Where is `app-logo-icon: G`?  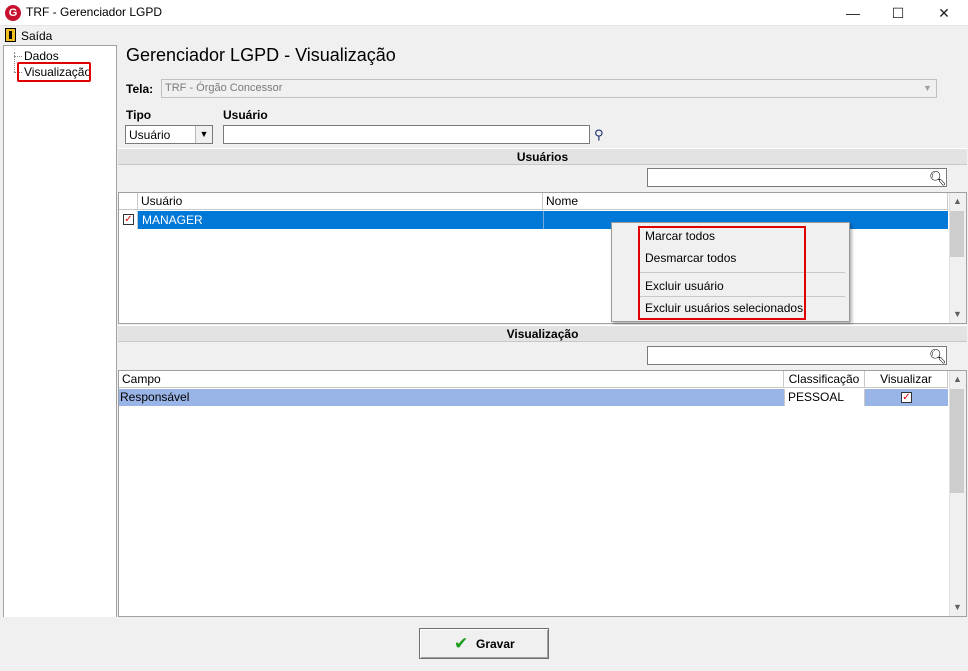
app-logo-icon: G is located at coordinates (13, 13).